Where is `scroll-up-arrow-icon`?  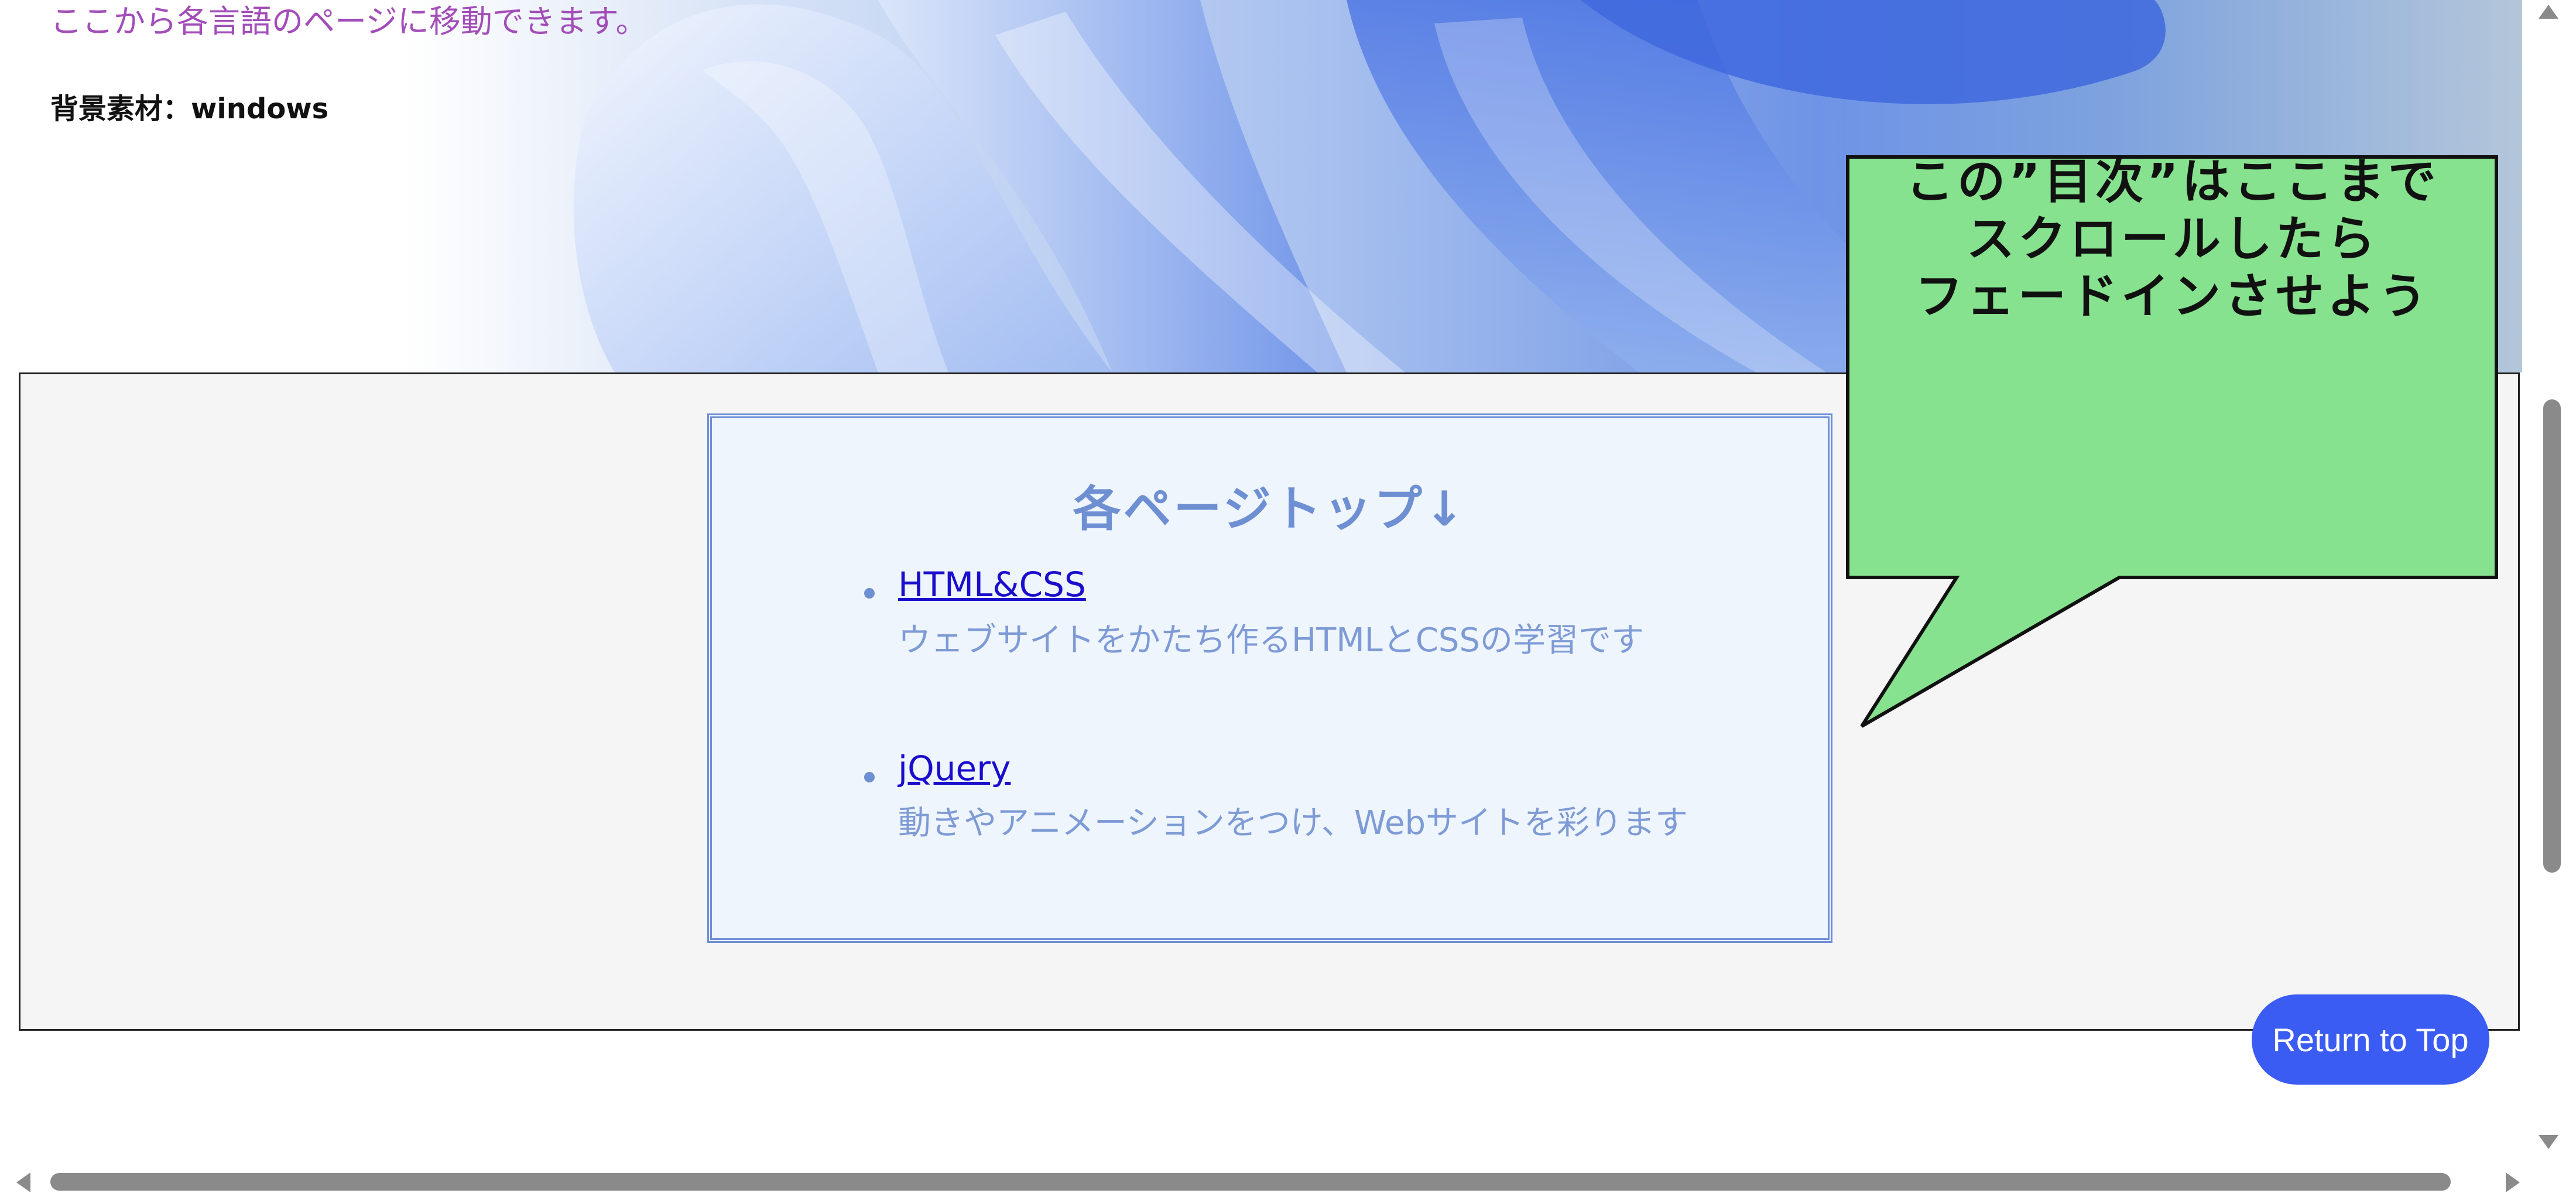
scroll-up-arrow-icon is located at coordinates (2548, 12).